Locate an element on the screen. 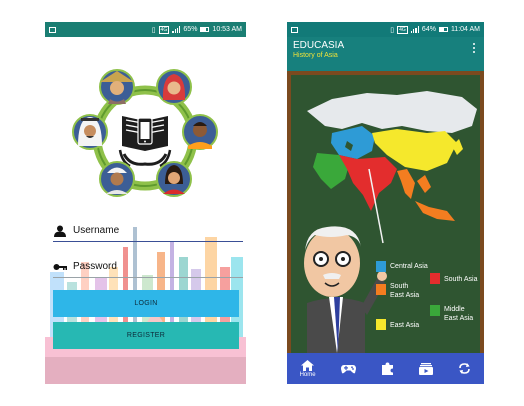  puzzle-icon is located at coordinates (387, 368).